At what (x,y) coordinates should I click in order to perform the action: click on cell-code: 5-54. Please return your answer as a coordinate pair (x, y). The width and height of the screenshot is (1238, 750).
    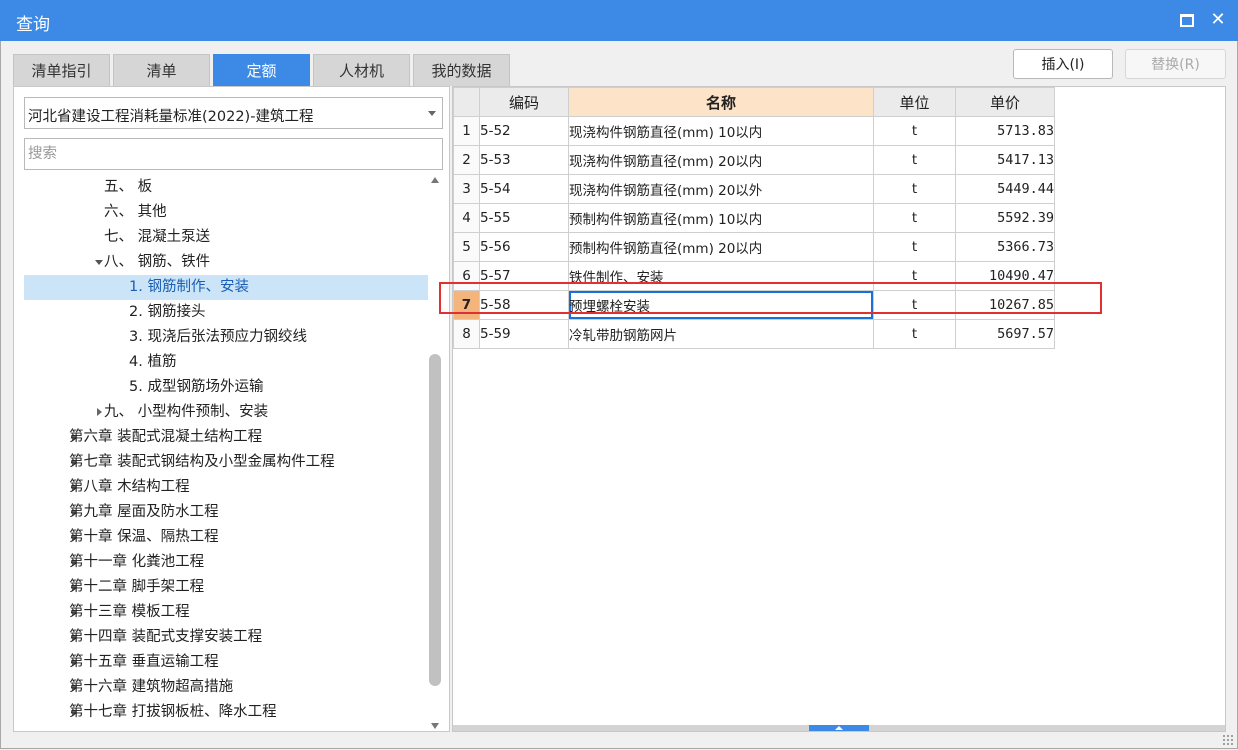
    Looking at the image, I should click on (524, 189).